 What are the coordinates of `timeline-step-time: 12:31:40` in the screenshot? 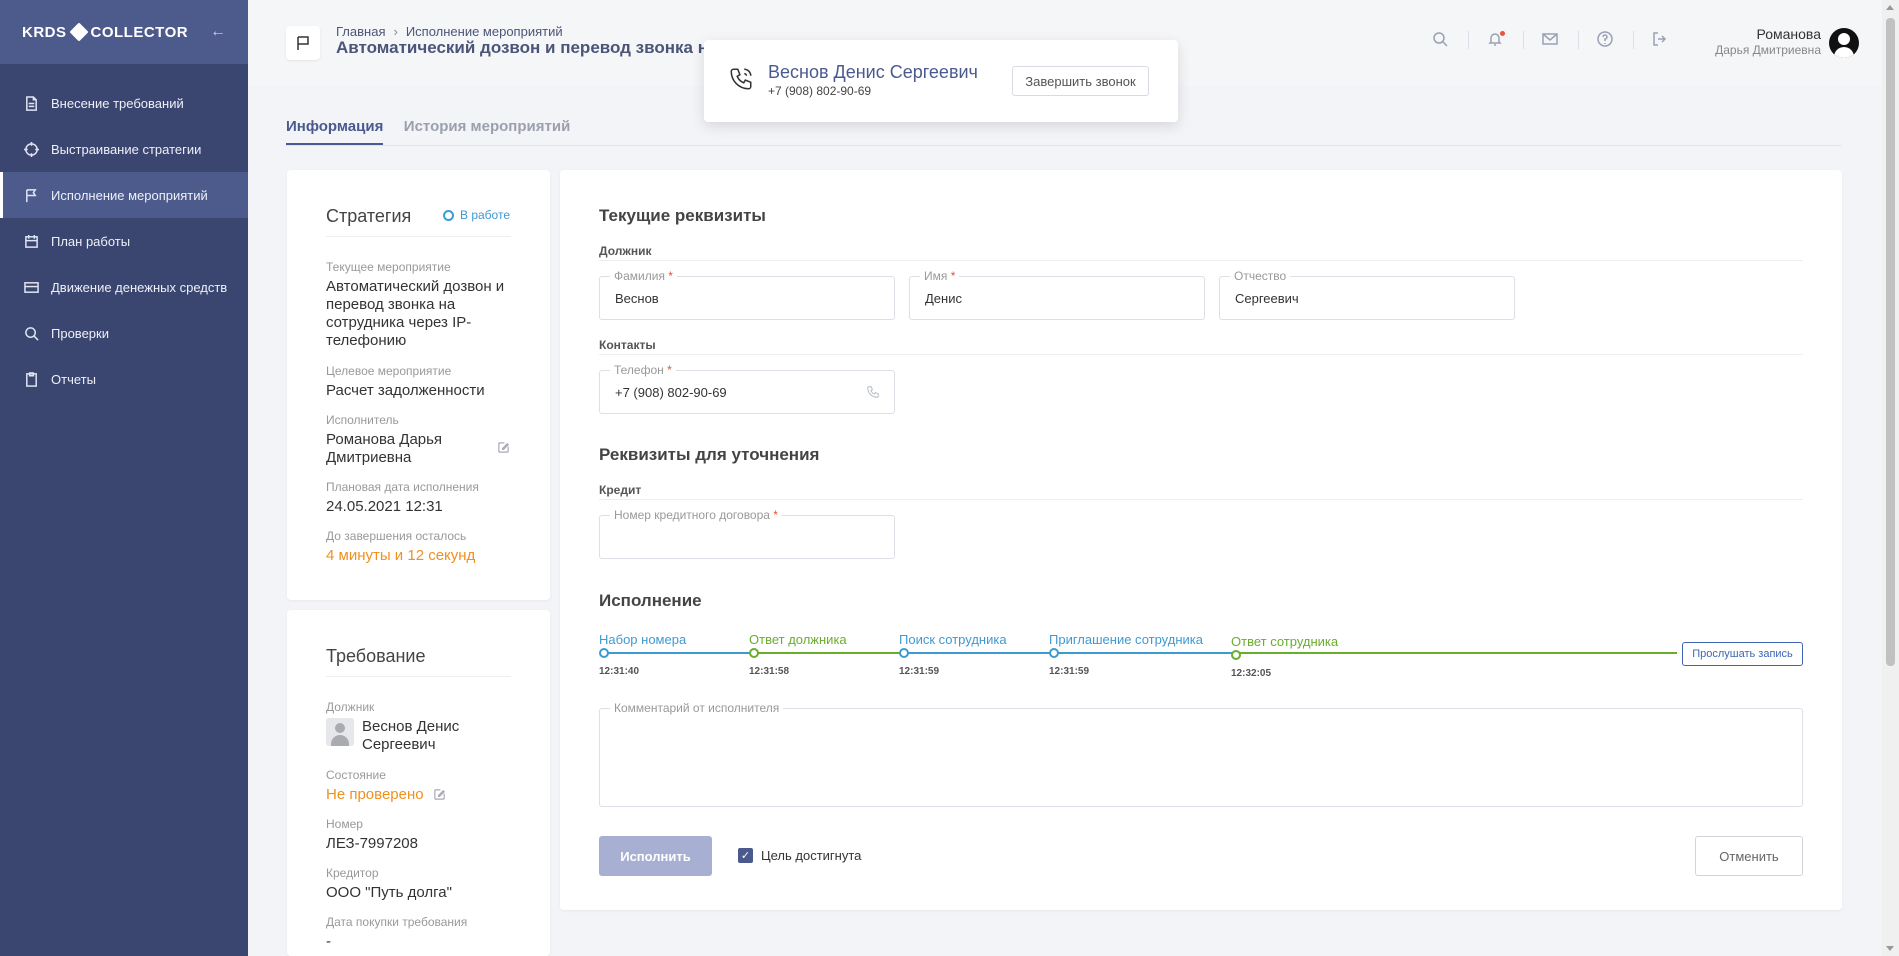 It's located at (619, 671).